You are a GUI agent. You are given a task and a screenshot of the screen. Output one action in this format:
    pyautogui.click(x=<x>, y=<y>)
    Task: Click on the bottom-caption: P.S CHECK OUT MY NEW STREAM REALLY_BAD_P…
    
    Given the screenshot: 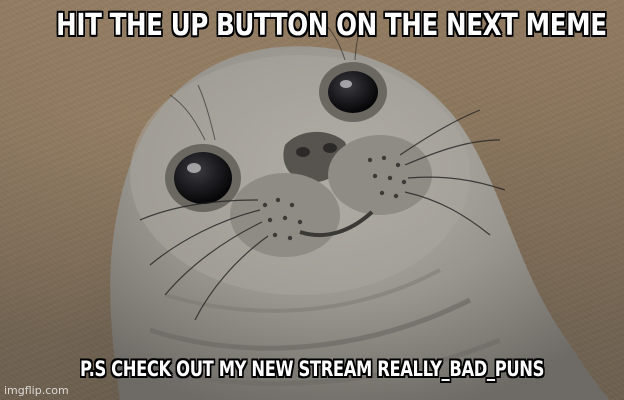 What is the action you would take?
    pyautogui.click(x=311, y=369)
    